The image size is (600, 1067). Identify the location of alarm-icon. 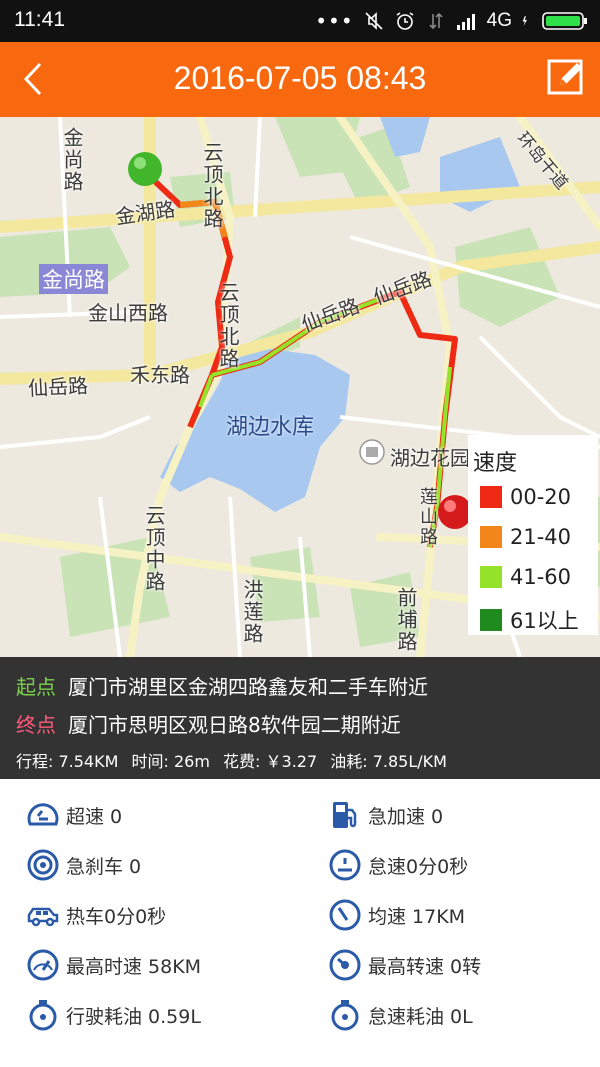
(405, 21).